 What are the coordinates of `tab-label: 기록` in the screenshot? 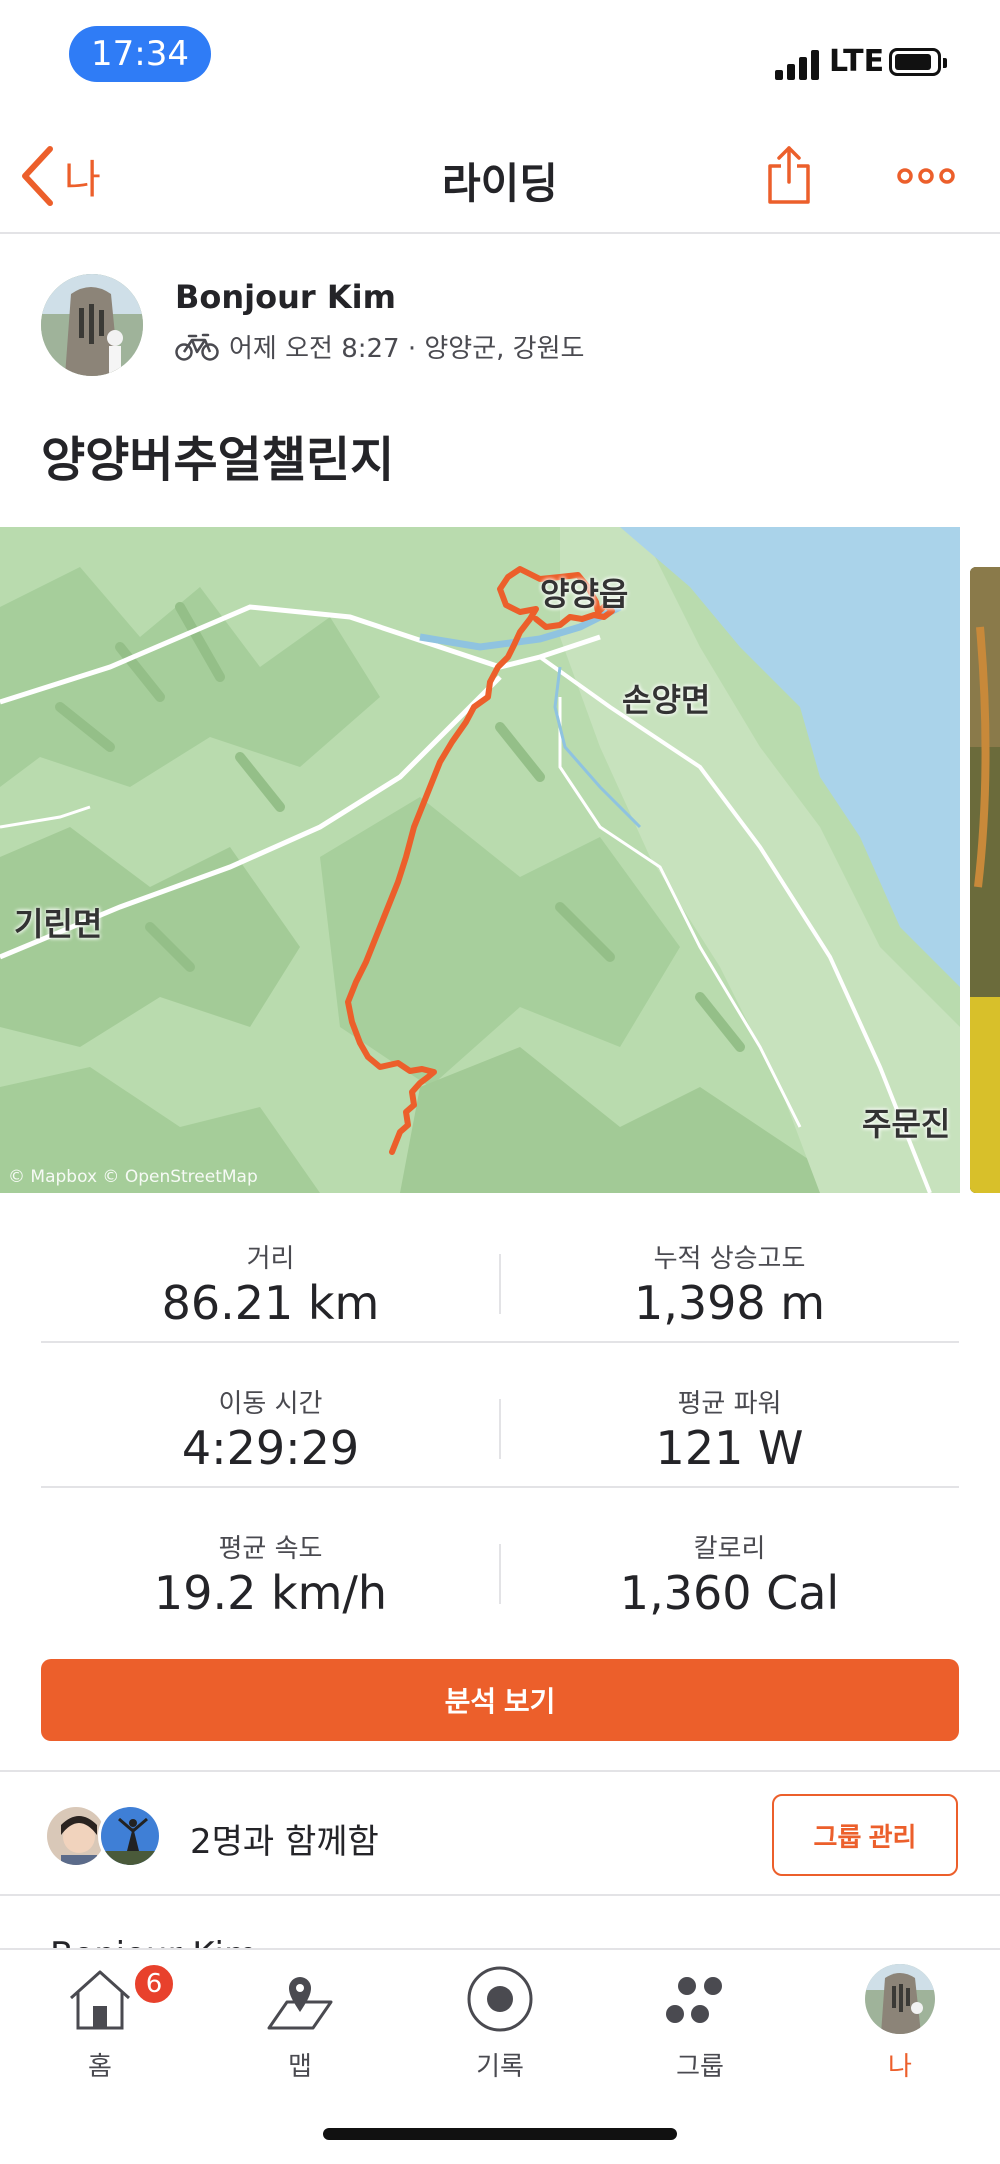 It's located at (500, 2067).